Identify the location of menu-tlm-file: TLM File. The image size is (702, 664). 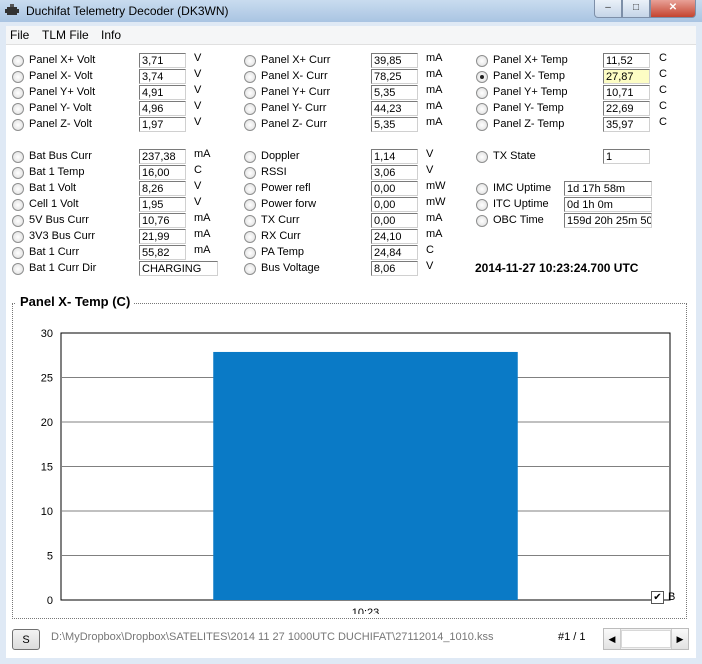
(65, 35).